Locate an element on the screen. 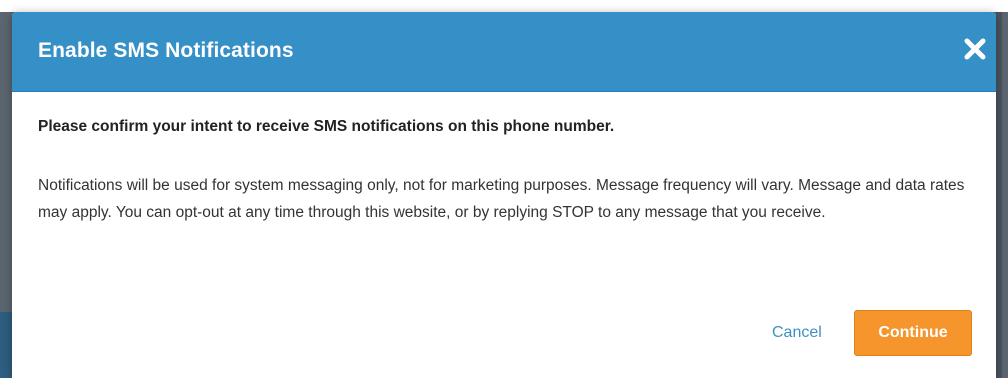 The image size is (1008, 378). close-button is located at coordinates (975, 49).